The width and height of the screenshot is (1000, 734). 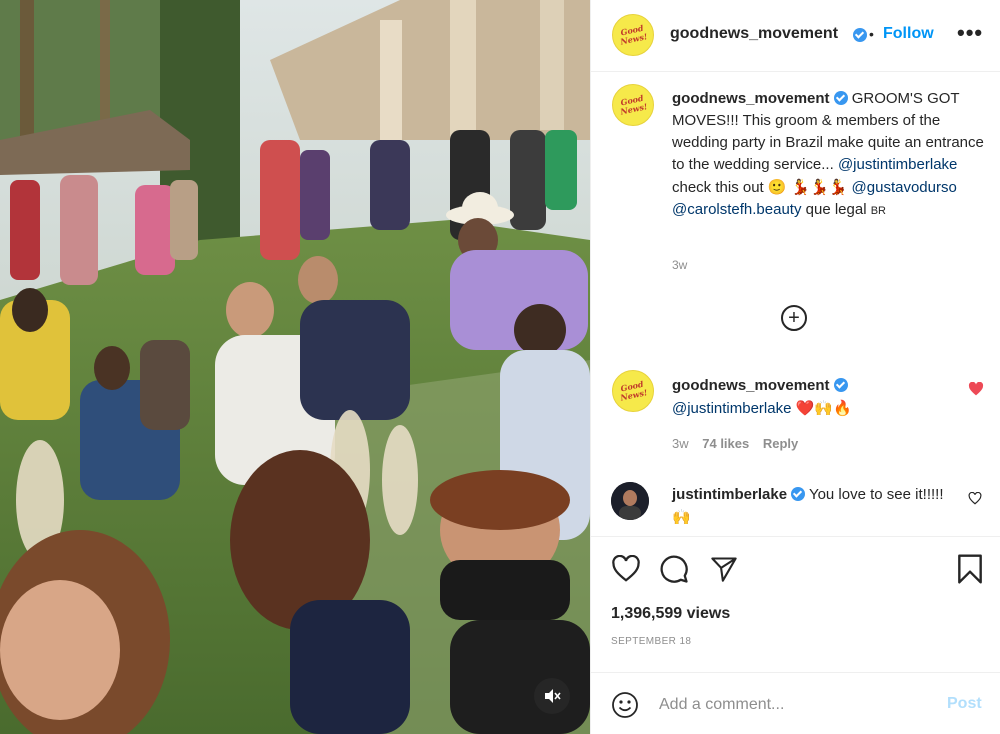 I want to click on comment-input, so click(x=789, y=705).